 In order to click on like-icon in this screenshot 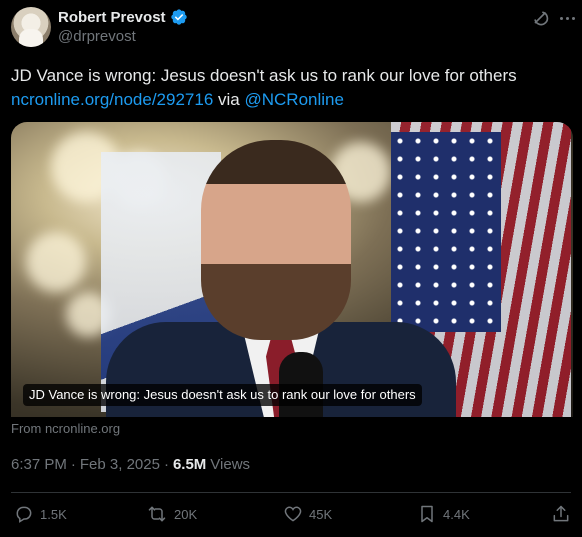, I will do `click(293, 514)`.